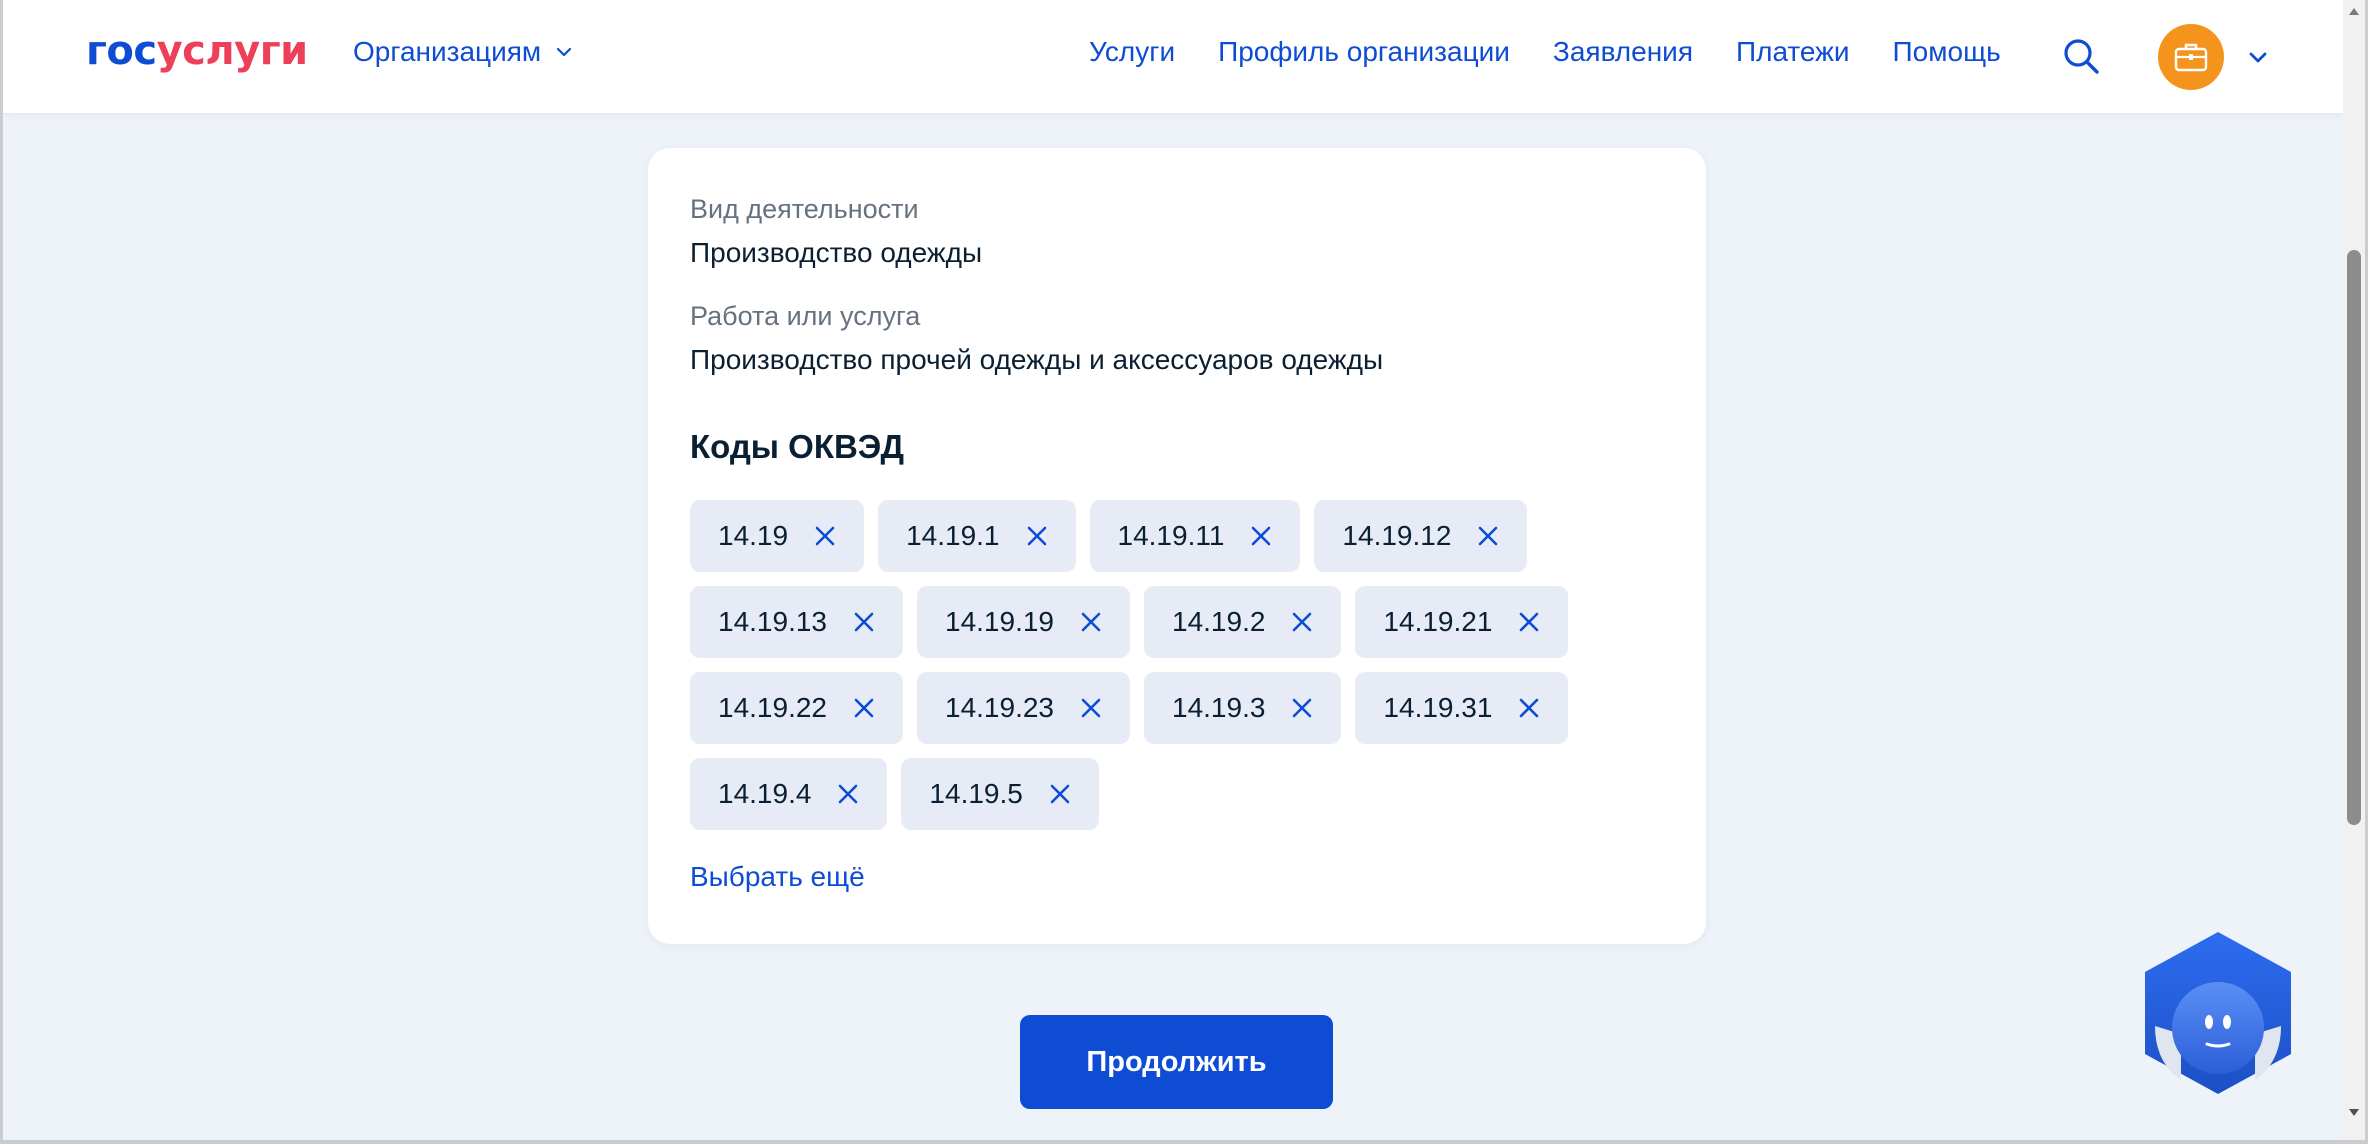  I want to click on okved-chip: 14.19.12, so click(1421, 536).